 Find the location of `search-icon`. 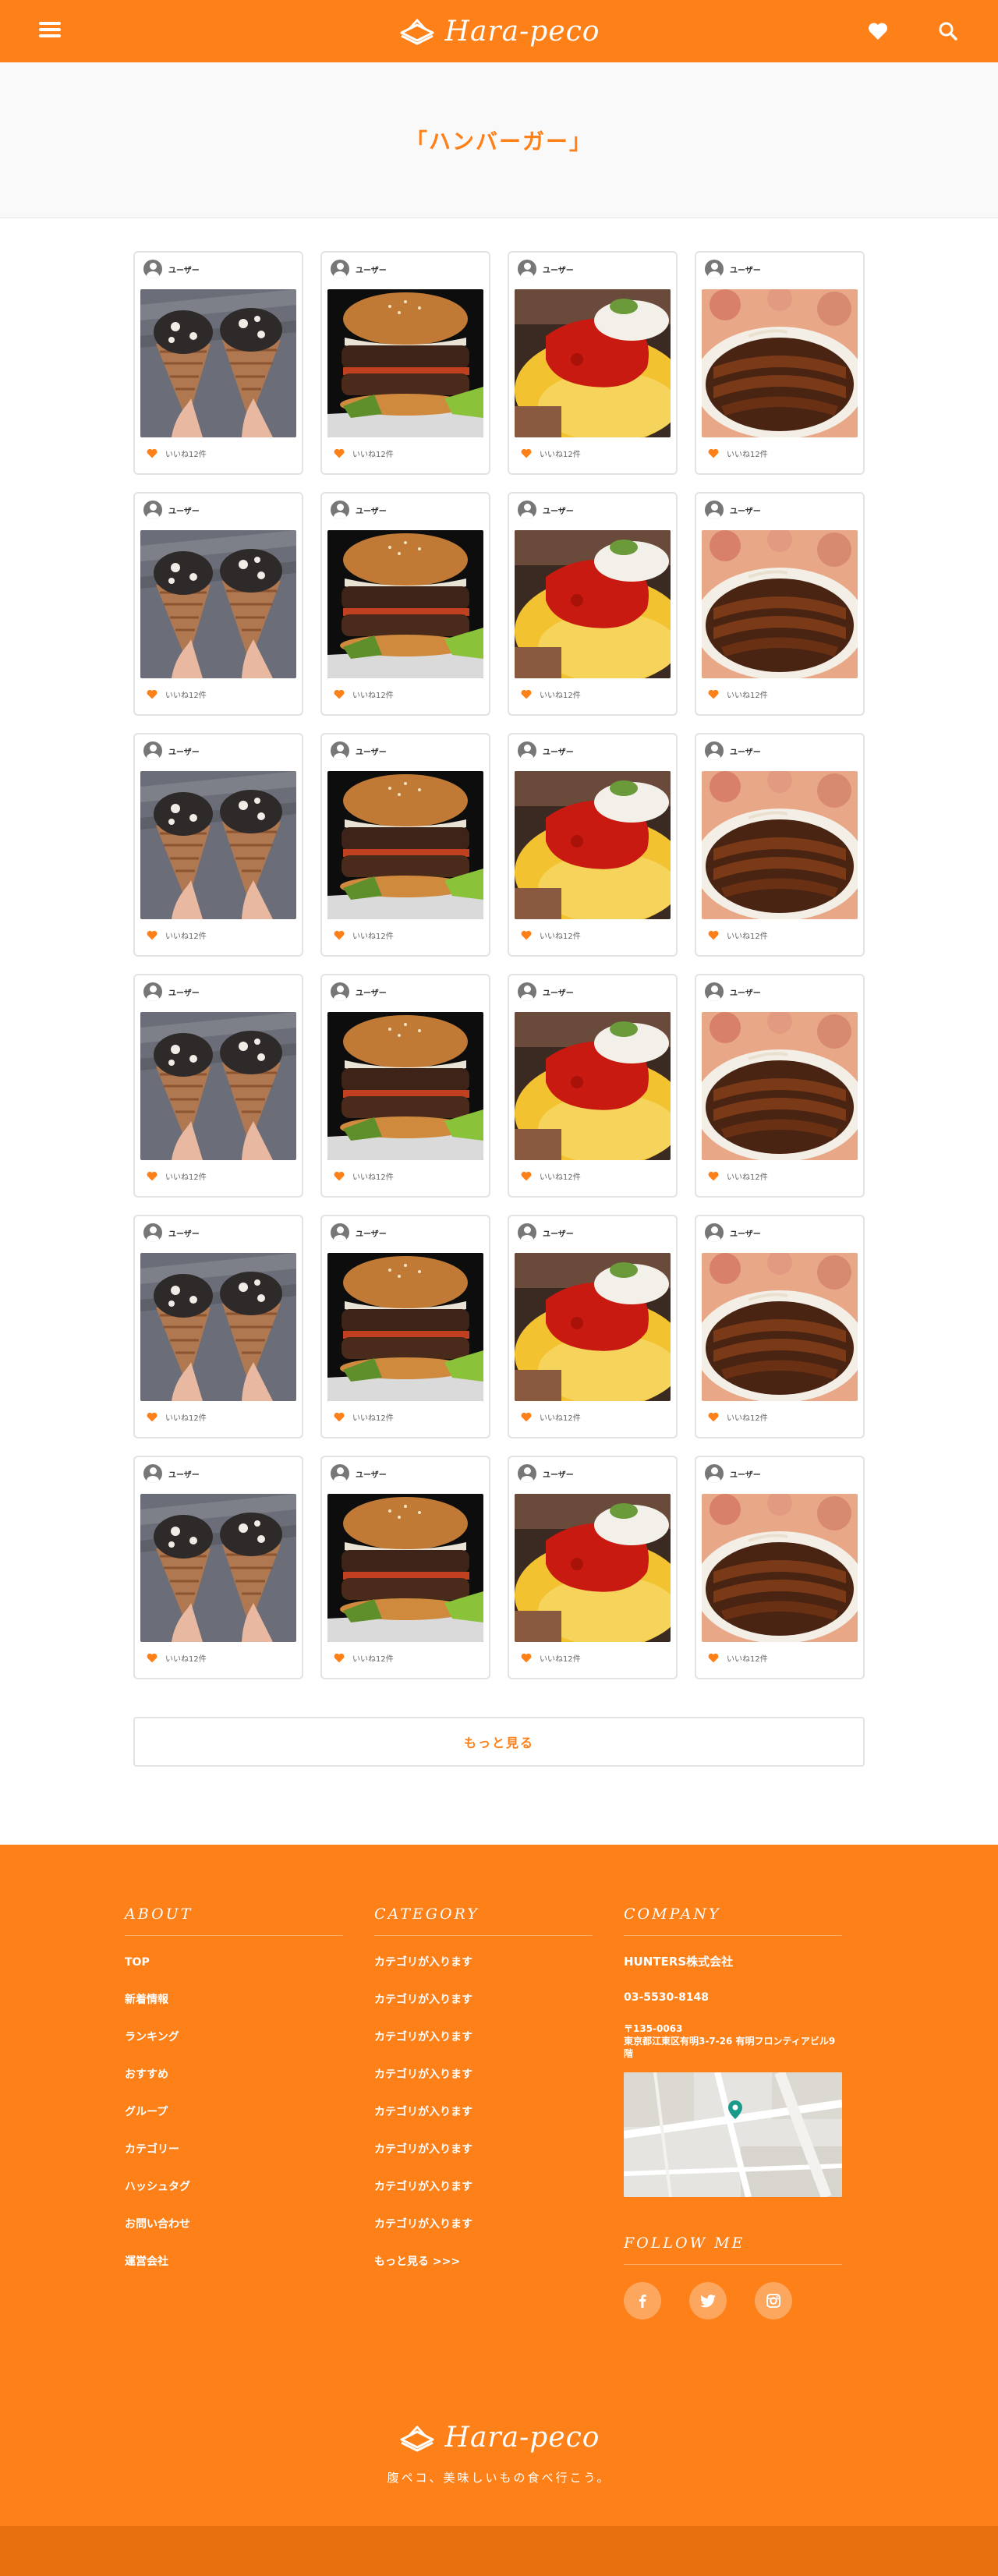

search-icon is located at coordinates (948, 31).